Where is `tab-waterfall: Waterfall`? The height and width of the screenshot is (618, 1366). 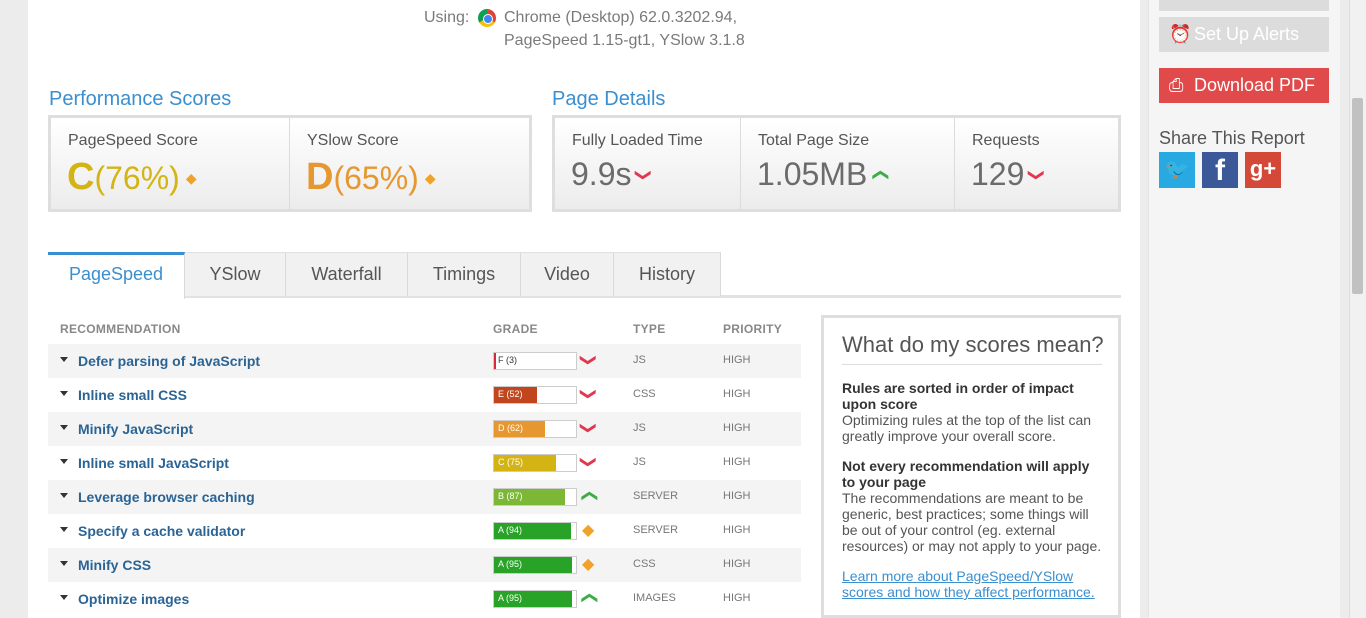 tab-waterfall: Waterfall is located at coordinates (347, 274).